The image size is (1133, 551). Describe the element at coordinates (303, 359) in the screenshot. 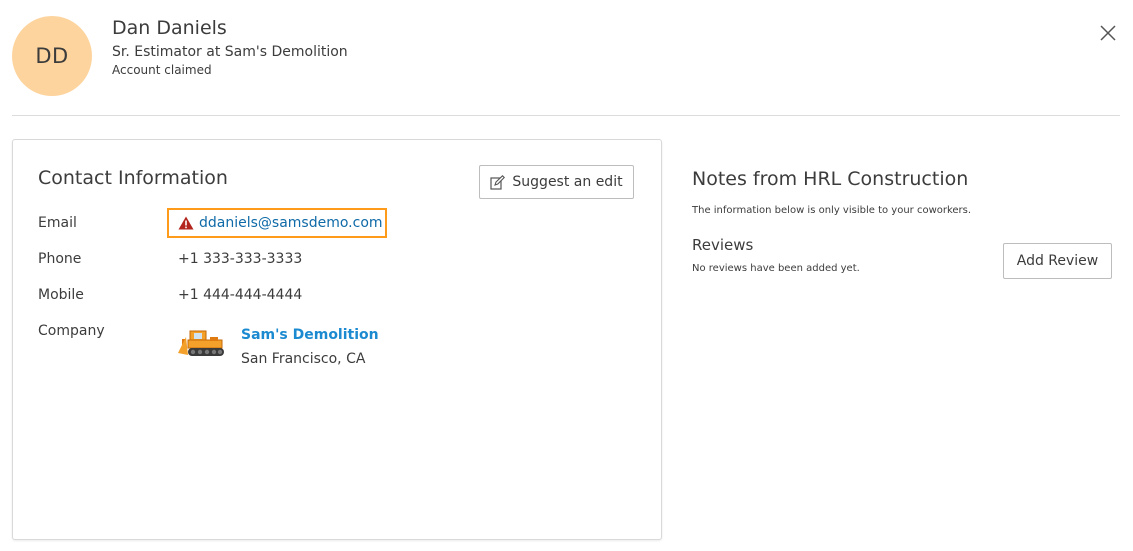

I see `company-location: San Francisco, CA` at that location.